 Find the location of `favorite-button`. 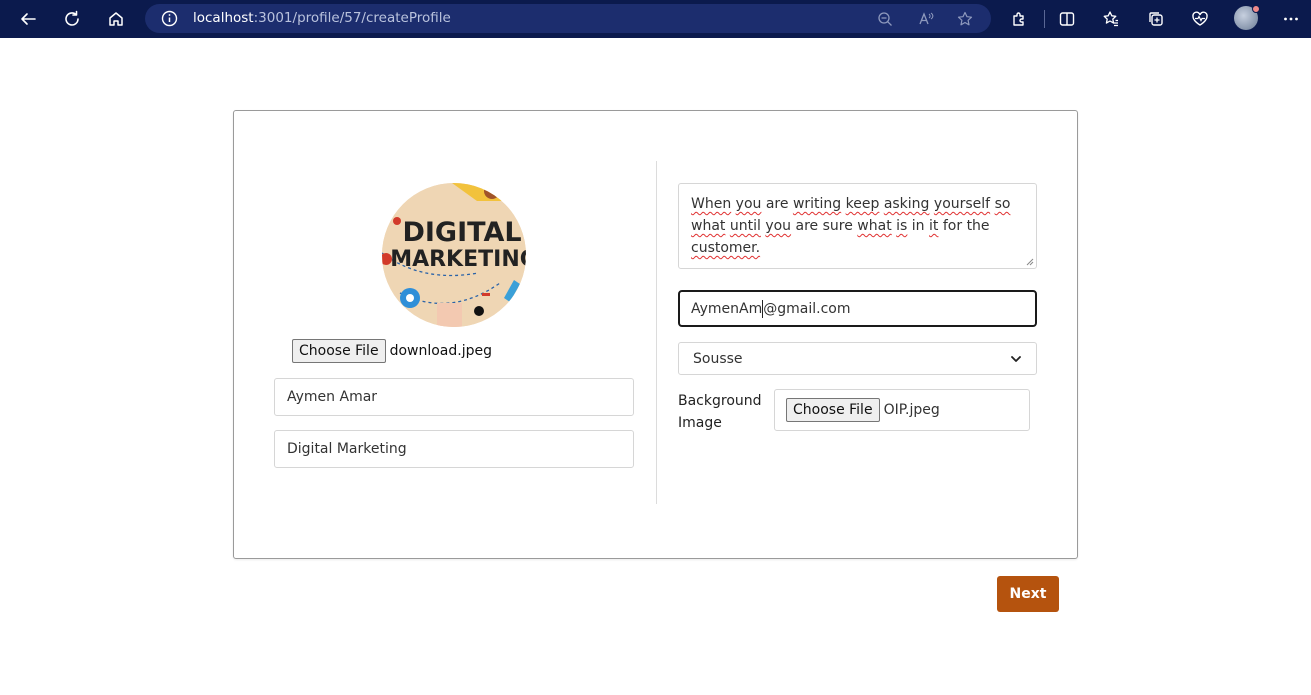

favorite-button is located at coordinates (965, 19).